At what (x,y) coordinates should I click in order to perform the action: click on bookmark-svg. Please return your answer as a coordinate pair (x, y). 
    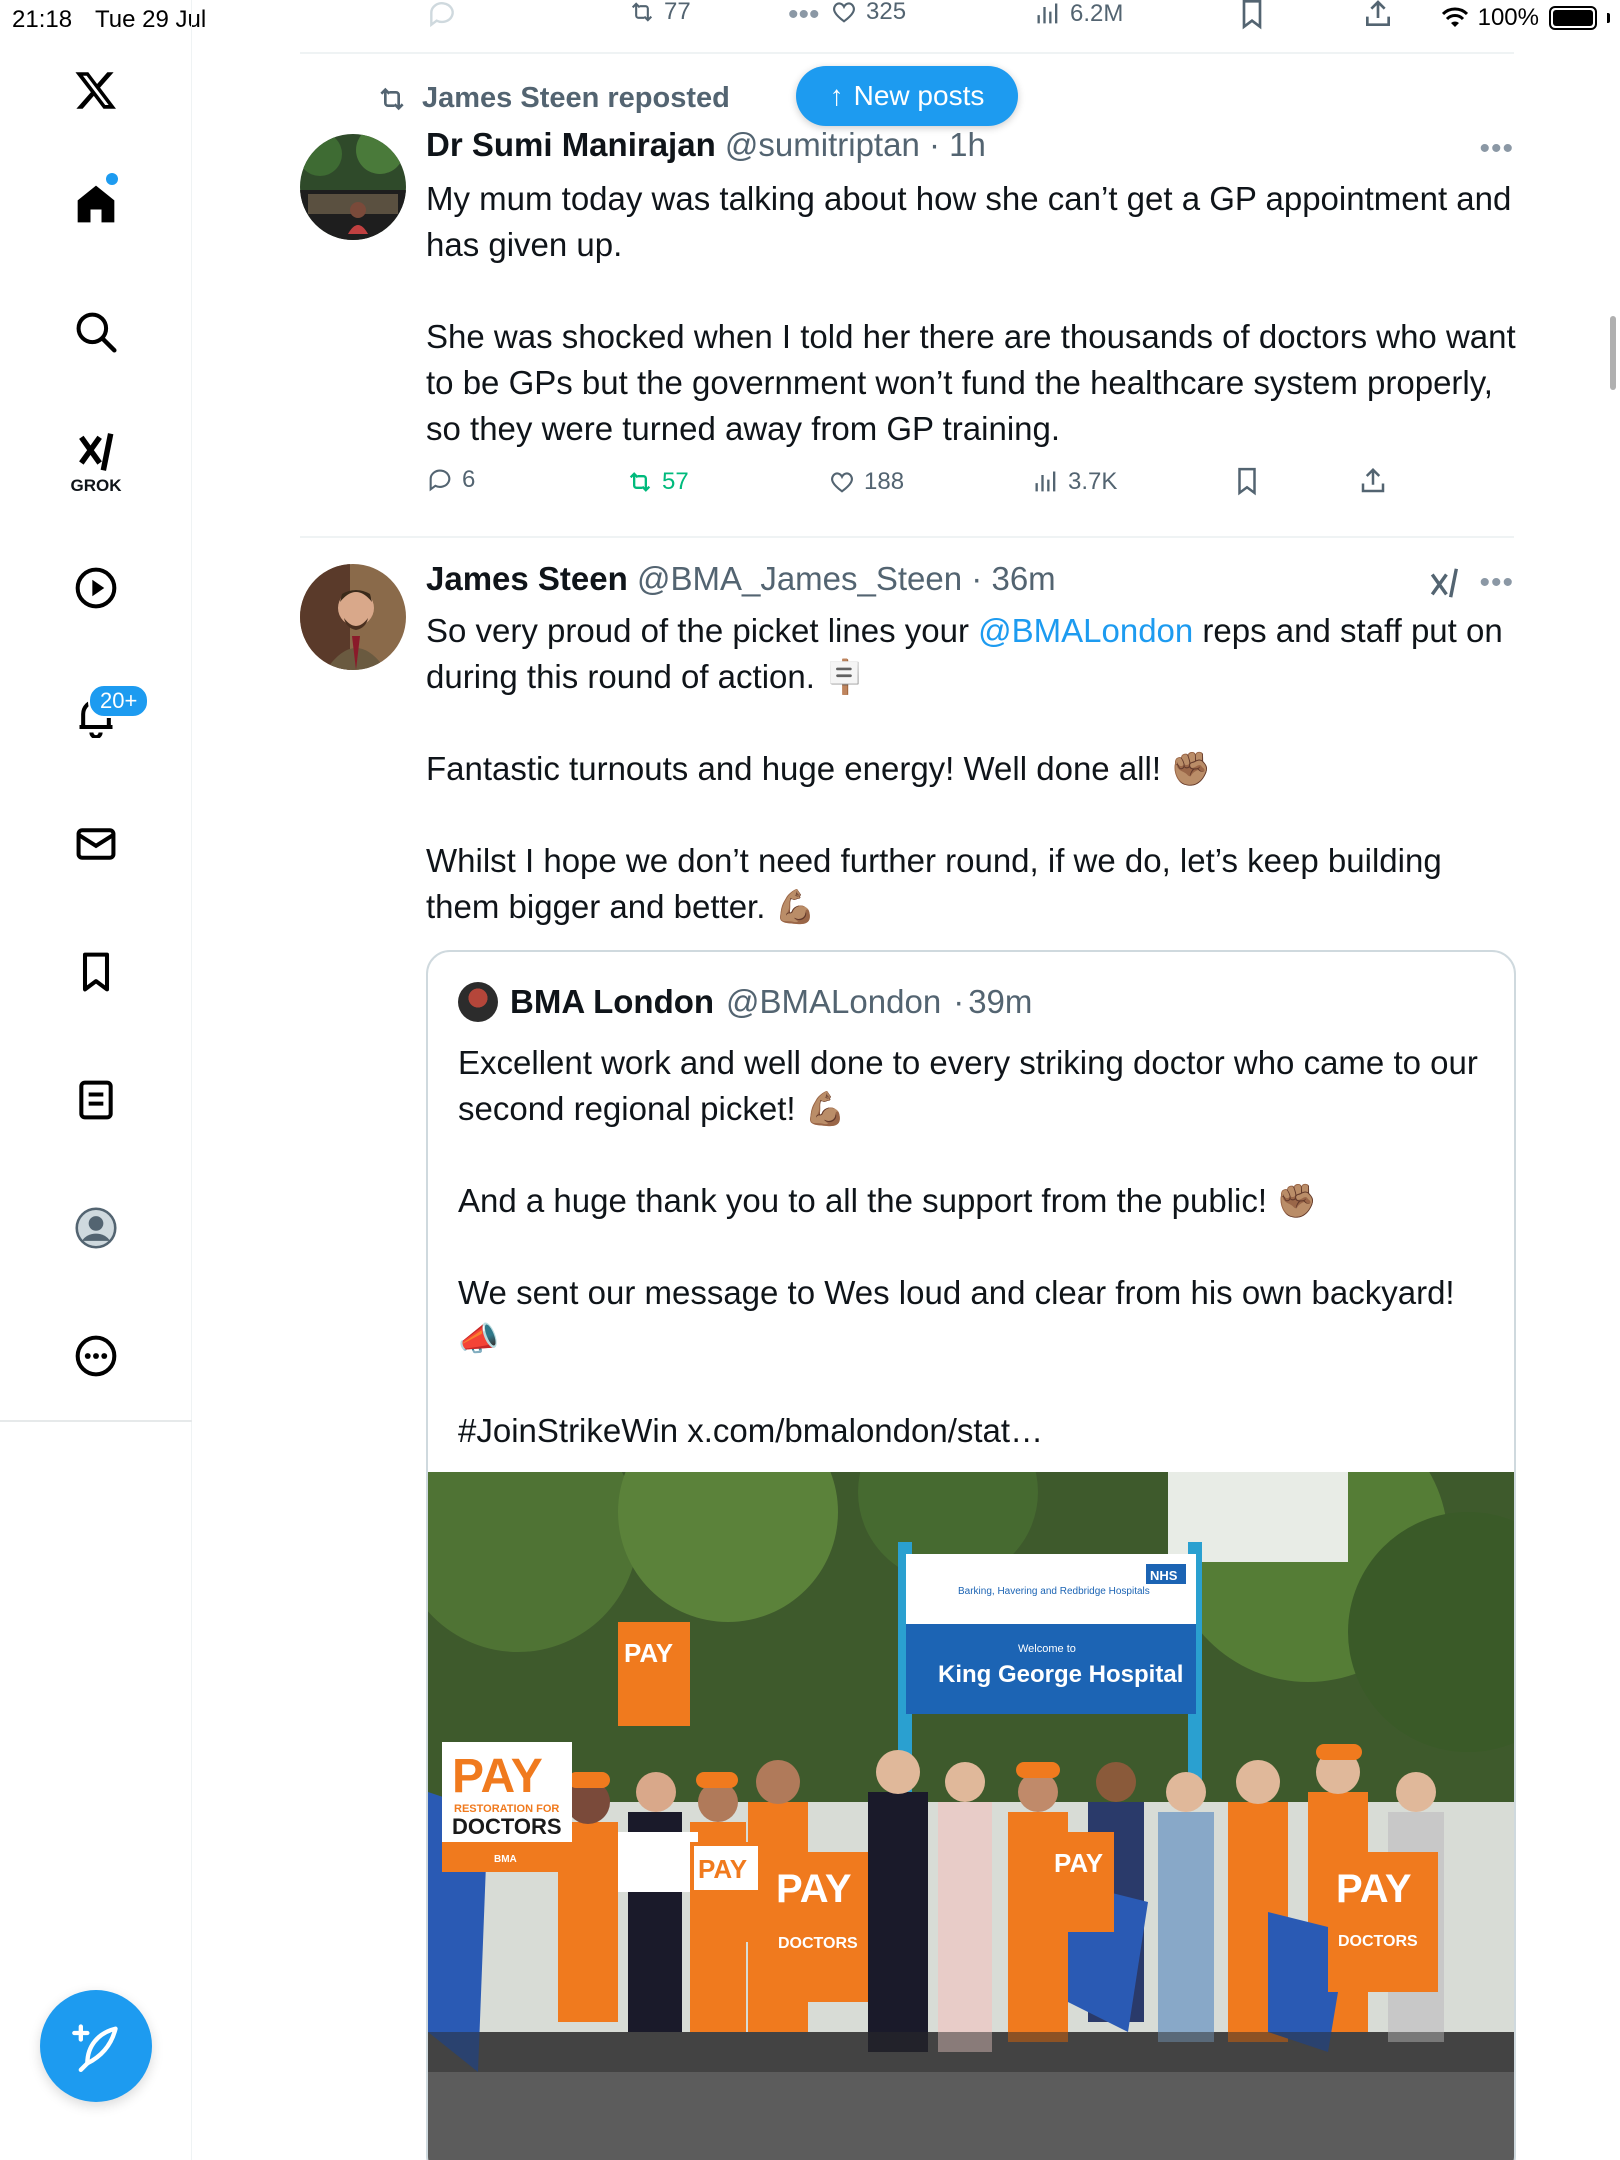
    Looking at the image, I should click on (96, 972).